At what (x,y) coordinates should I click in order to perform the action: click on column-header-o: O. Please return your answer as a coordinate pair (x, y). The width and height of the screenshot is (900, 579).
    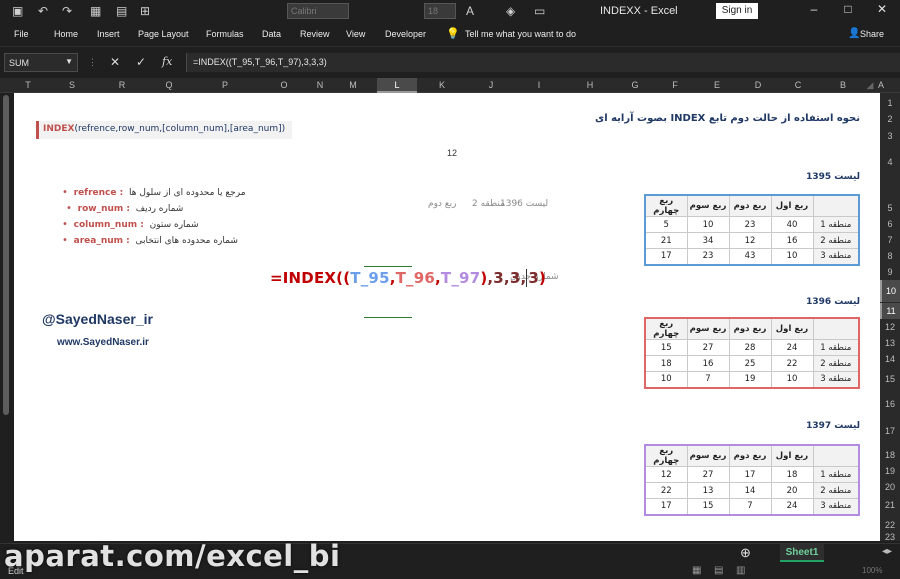
    Looking at the image, I should click on (284, 85).